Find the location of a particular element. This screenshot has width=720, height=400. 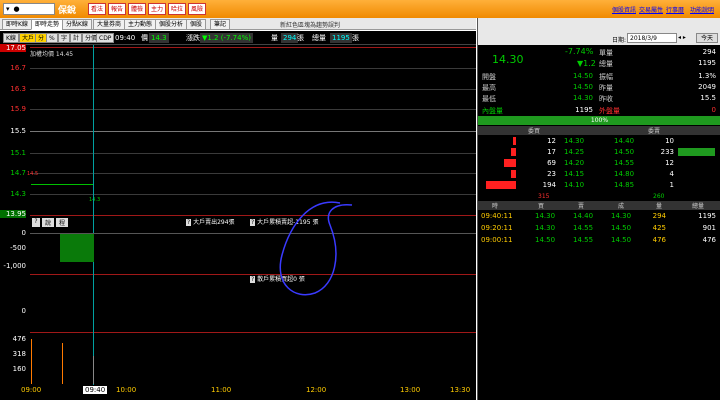

pct-change: -7.74% is located at coordinates (579, 51).